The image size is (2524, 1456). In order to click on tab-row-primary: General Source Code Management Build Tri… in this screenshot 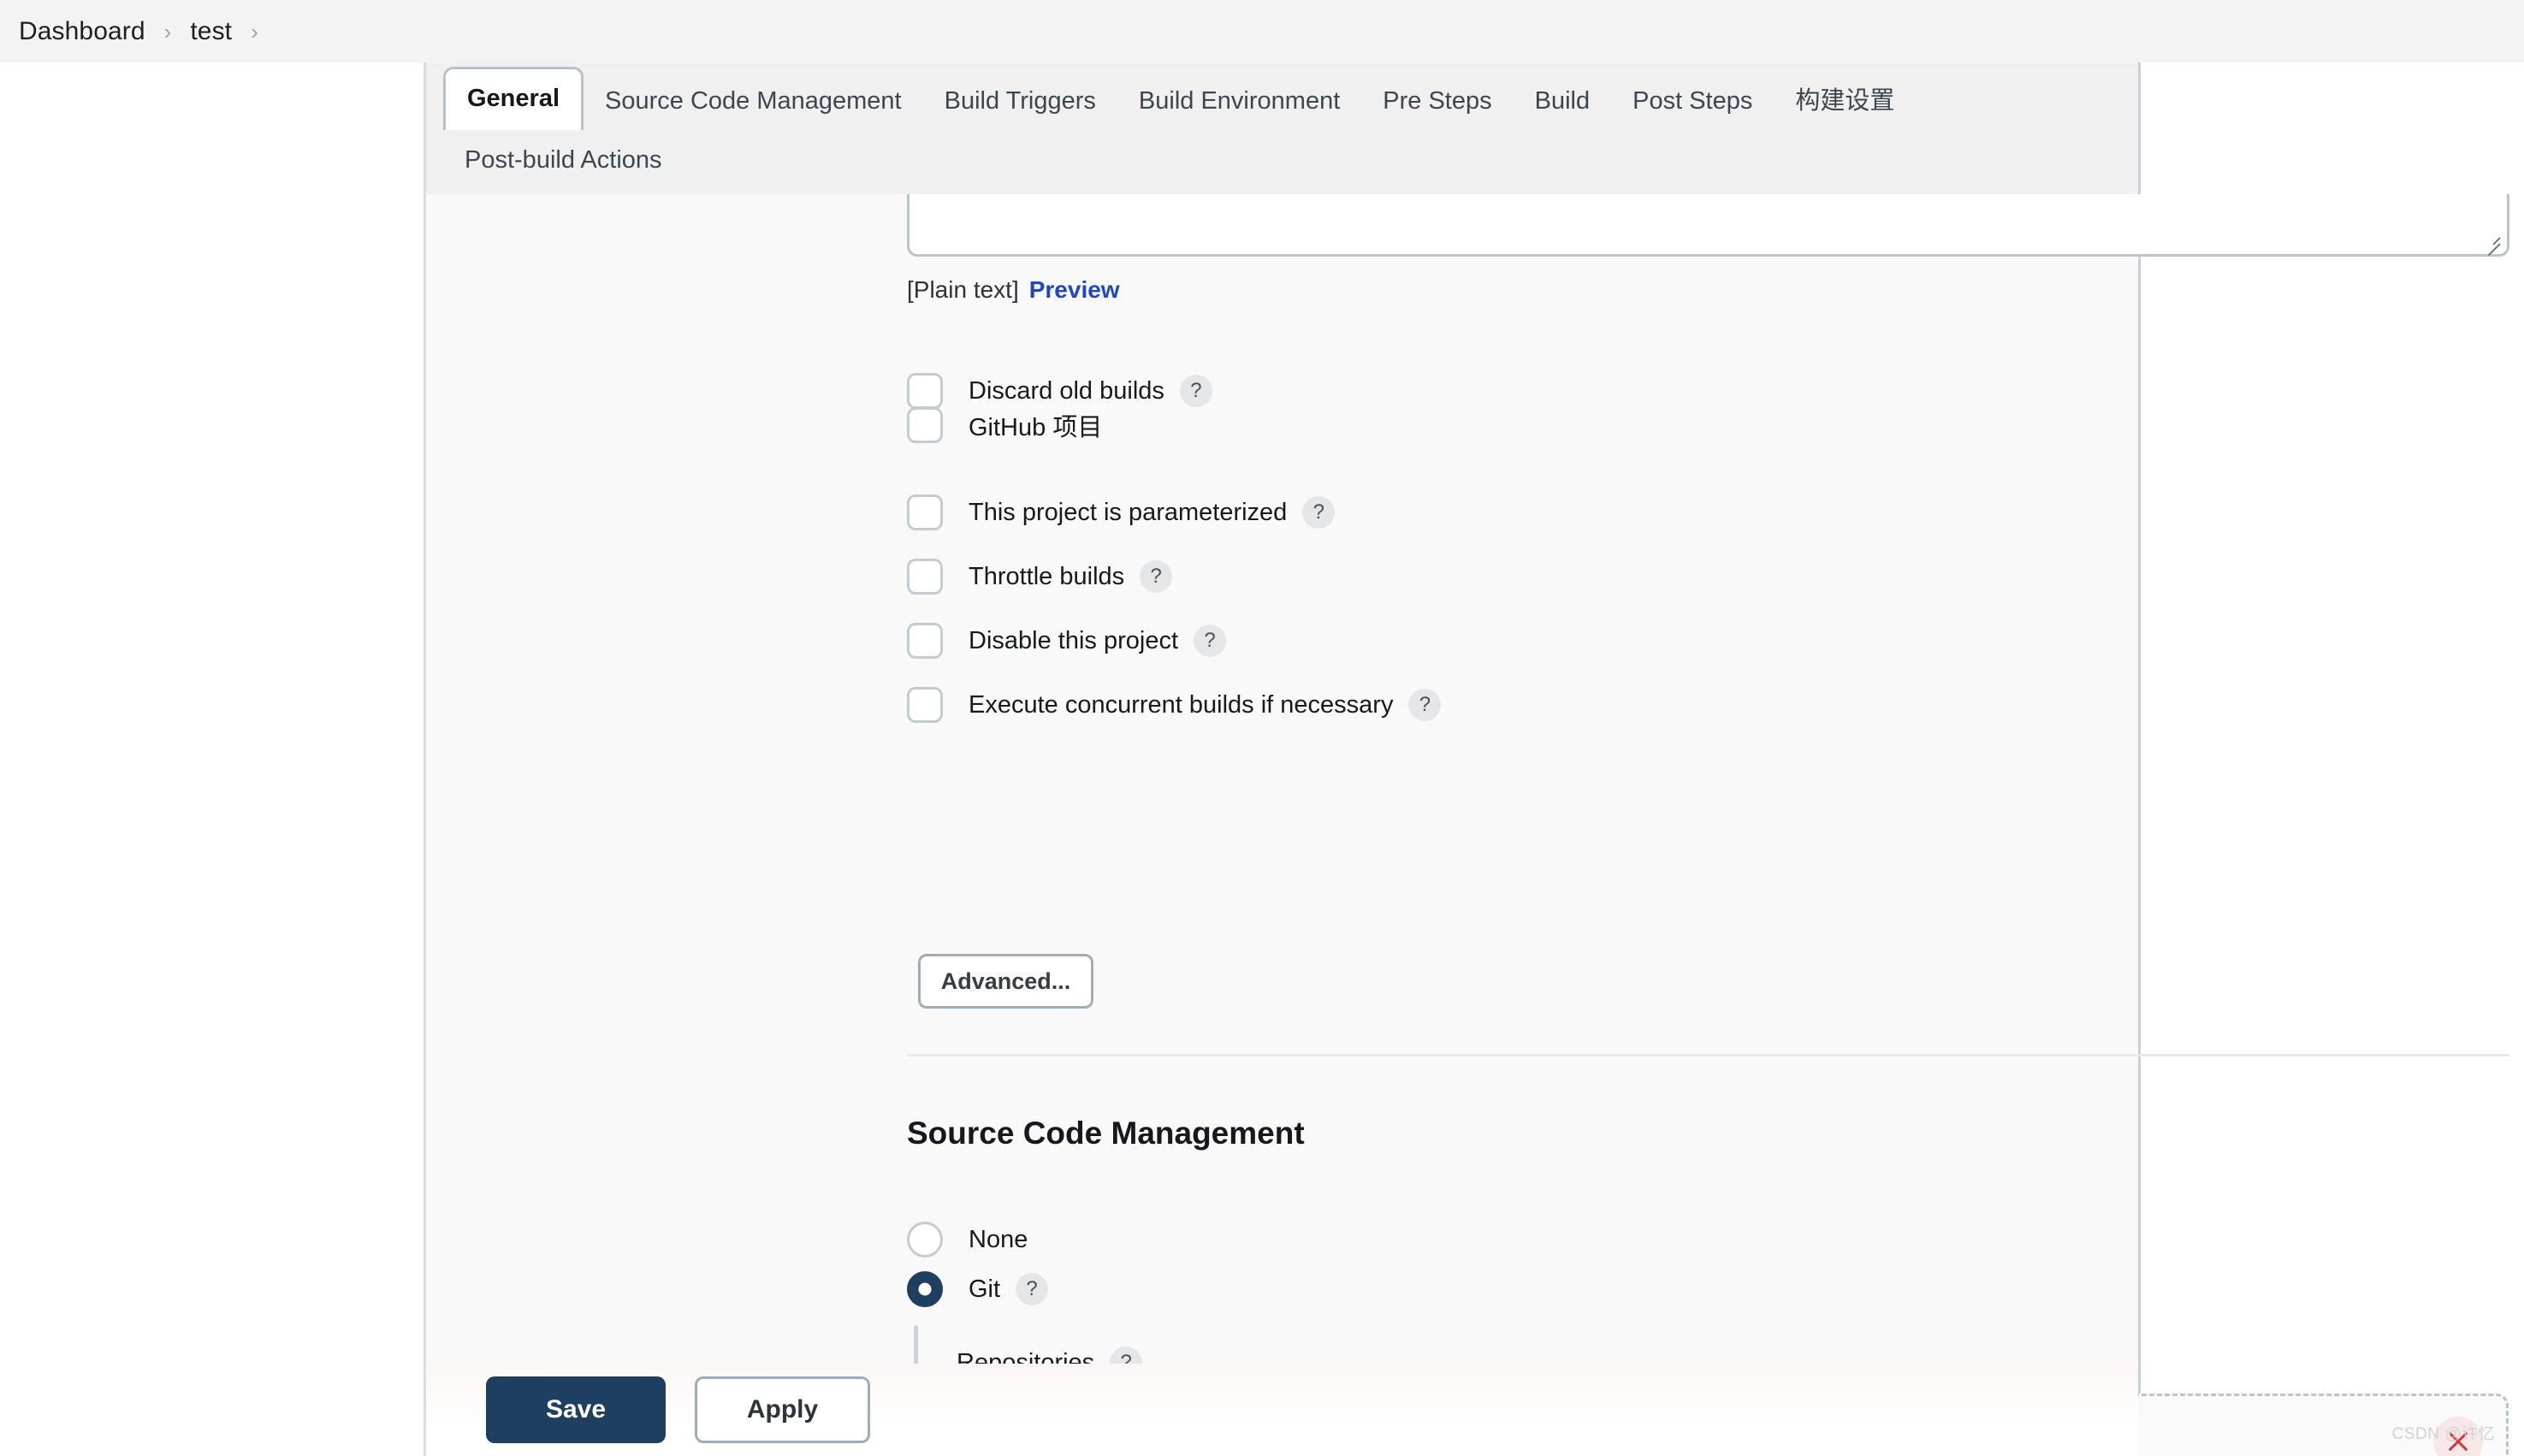, I will do `click(1282, 96)`.